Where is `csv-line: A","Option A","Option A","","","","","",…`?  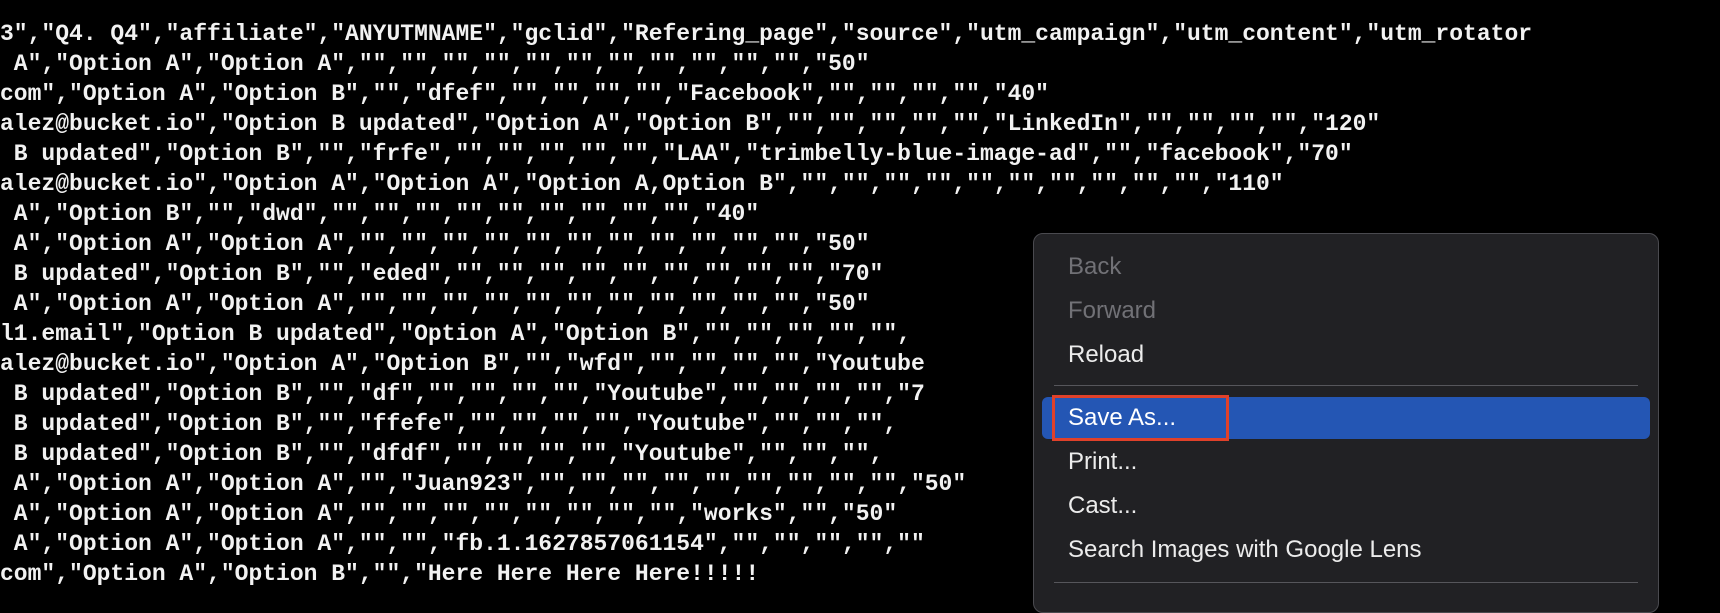 csv-line: A","Option A","Option A","","","","","",… is located at coordinates (435, 64).